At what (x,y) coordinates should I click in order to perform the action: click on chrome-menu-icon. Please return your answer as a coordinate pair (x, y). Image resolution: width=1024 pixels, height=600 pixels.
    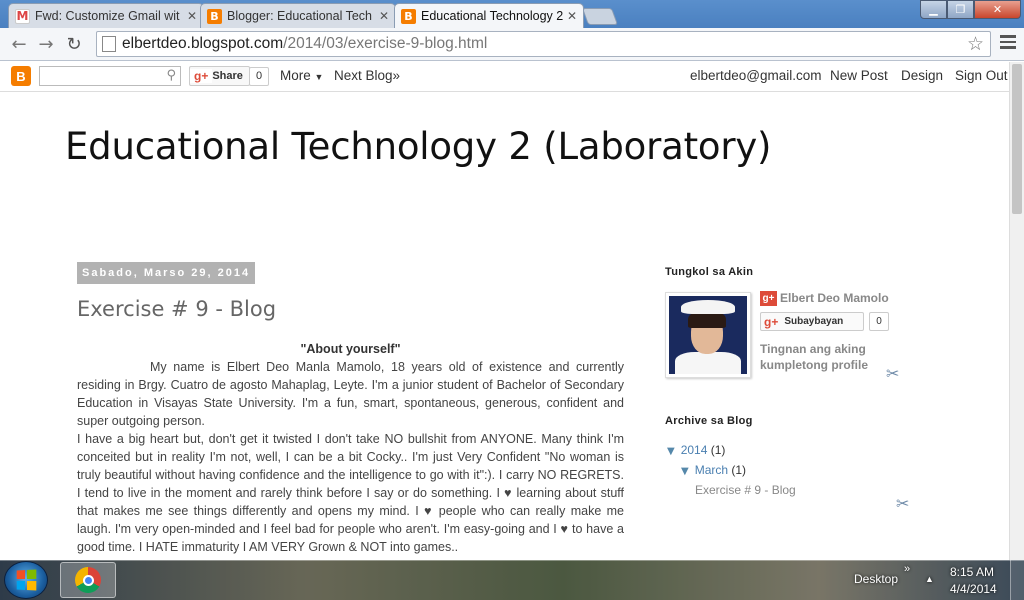
    Looking at the image, I should click on (1008, 42).